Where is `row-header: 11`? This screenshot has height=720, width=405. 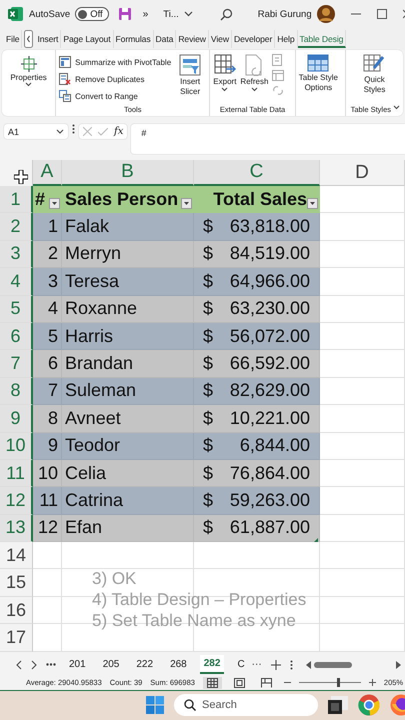 row-header: 11 is located at coordinates (16, 474).